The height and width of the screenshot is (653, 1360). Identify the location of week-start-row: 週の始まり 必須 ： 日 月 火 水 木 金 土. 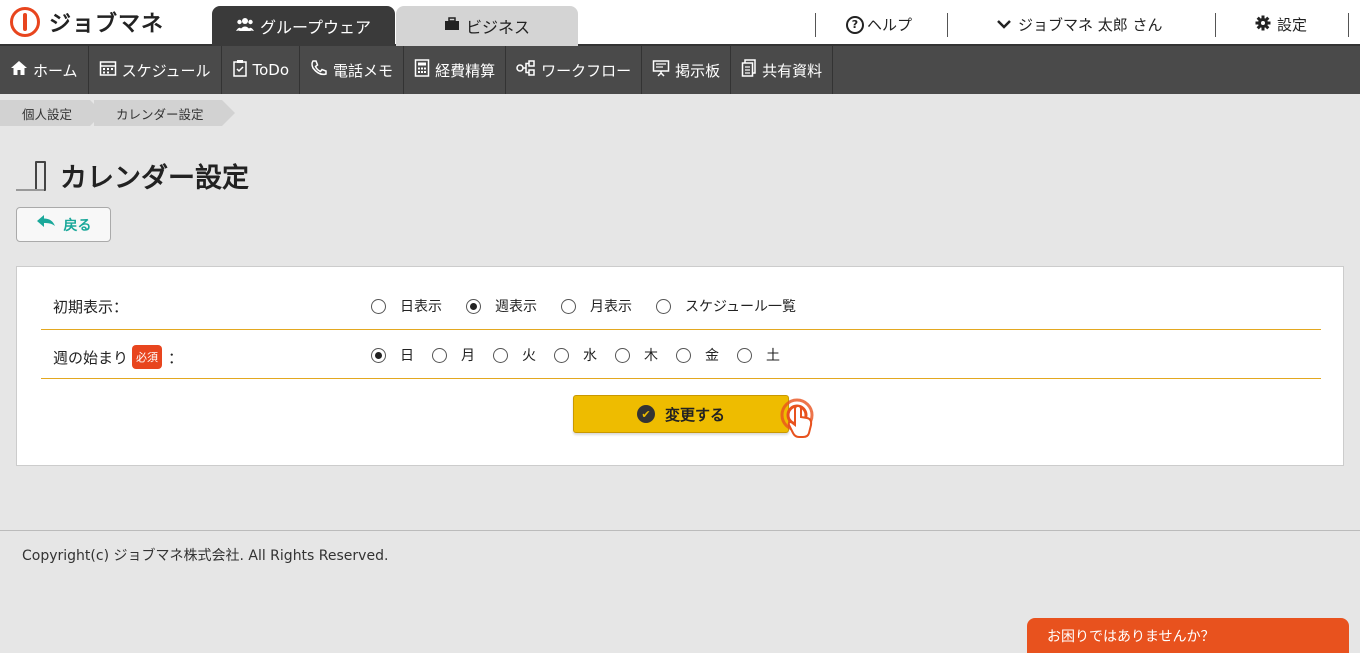
(681, 355).